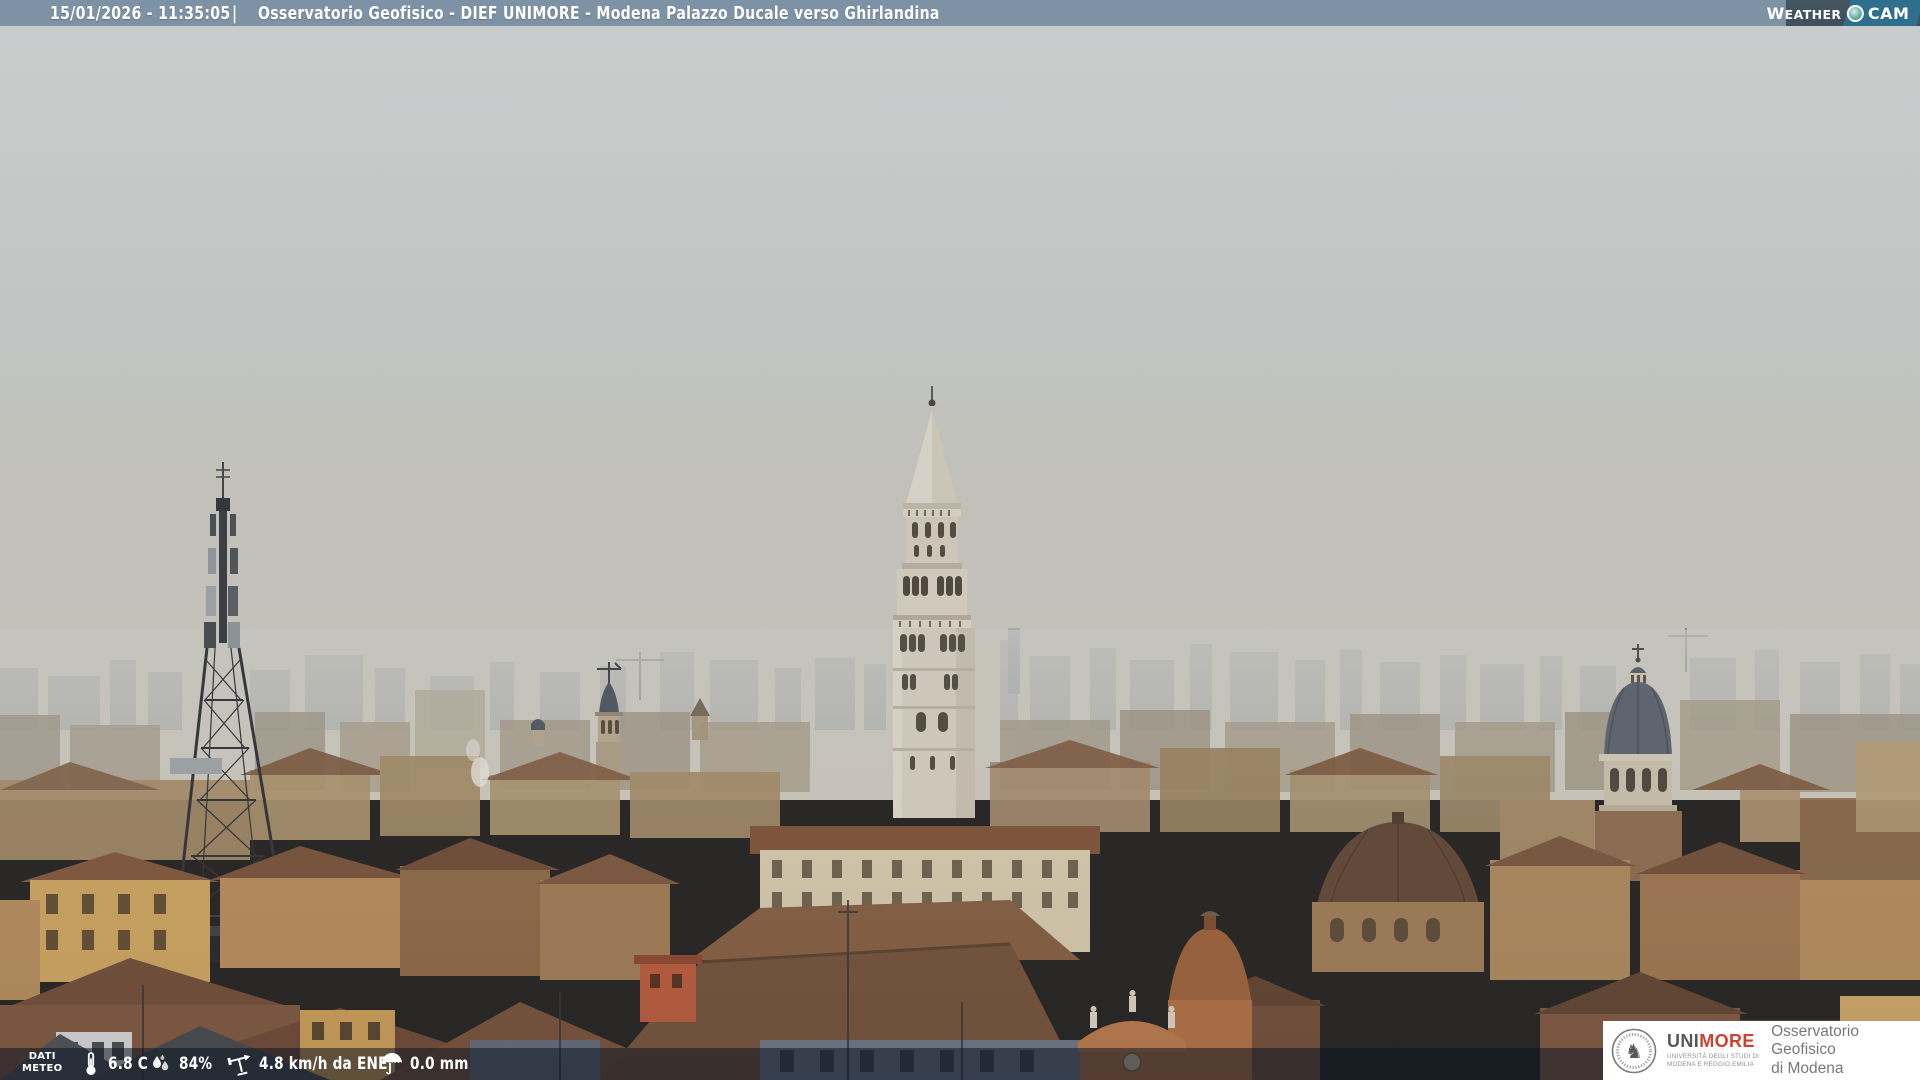  Describe the element at coordinates (196, 1064) in the screenshot. I see `humidity-value: 84%` at that location.